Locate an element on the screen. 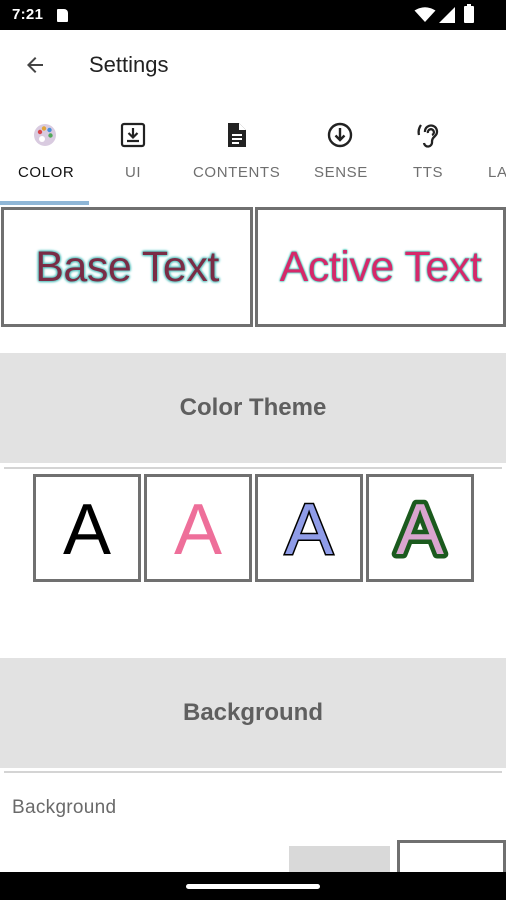 This screenshot has width=506, height=900. back-button is located at coordinates (35, 65).